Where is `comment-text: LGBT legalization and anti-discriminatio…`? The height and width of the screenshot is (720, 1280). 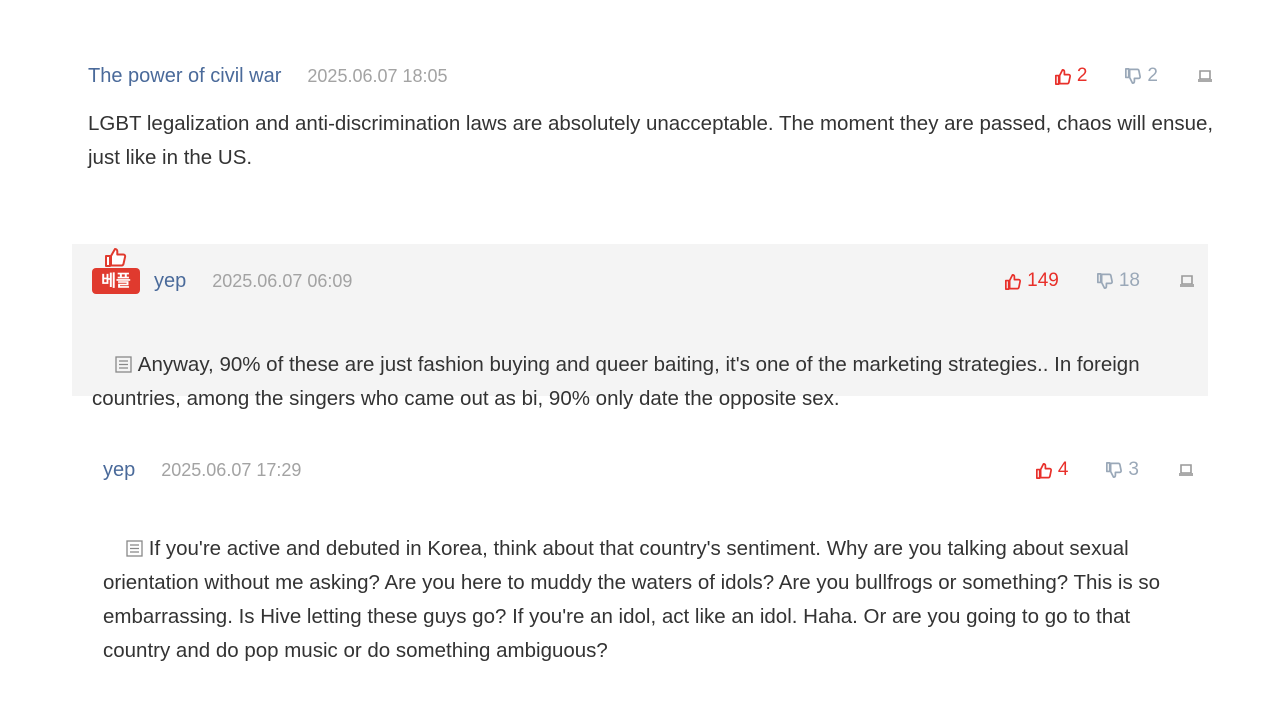
comment-text: LGBT legalization and anti-discriminatio… is located at coordinates (653, 140).